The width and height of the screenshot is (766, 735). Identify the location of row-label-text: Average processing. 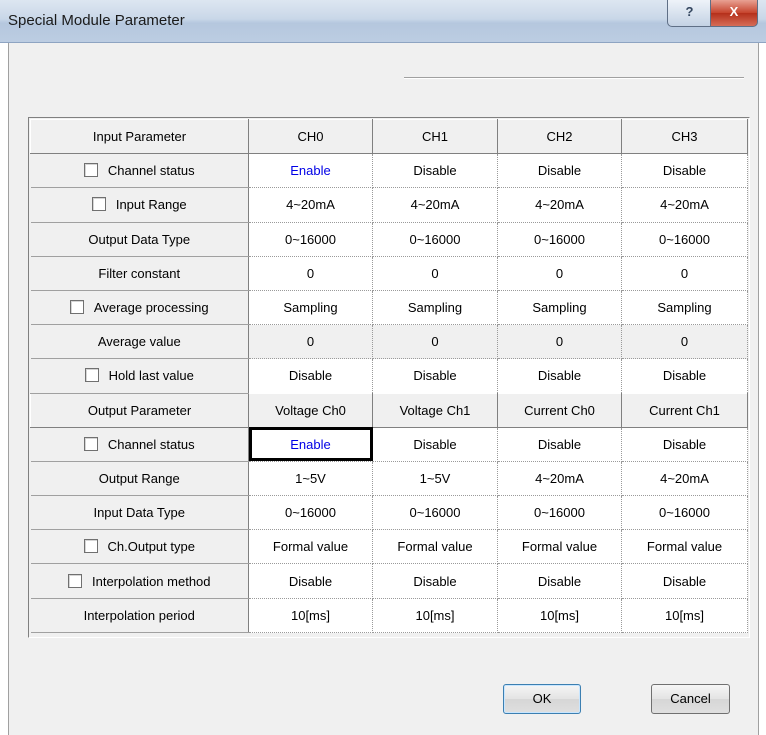
(151, 308).